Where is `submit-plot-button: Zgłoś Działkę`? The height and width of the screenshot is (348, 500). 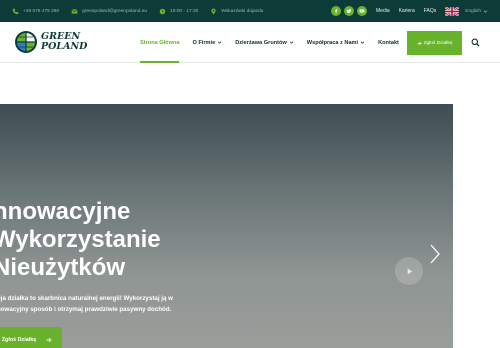
submit-plot-button: Zgłoś Działkę is located at coordinates (434, 43).